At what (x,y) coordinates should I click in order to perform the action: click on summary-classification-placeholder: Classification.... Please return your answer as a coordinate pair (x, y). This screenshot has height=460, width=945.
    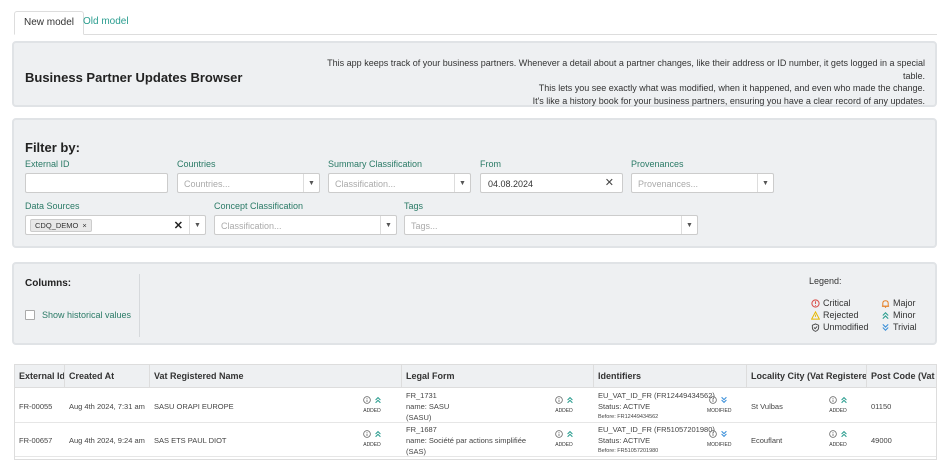
    Looking at the image, I should click on (365, 184).